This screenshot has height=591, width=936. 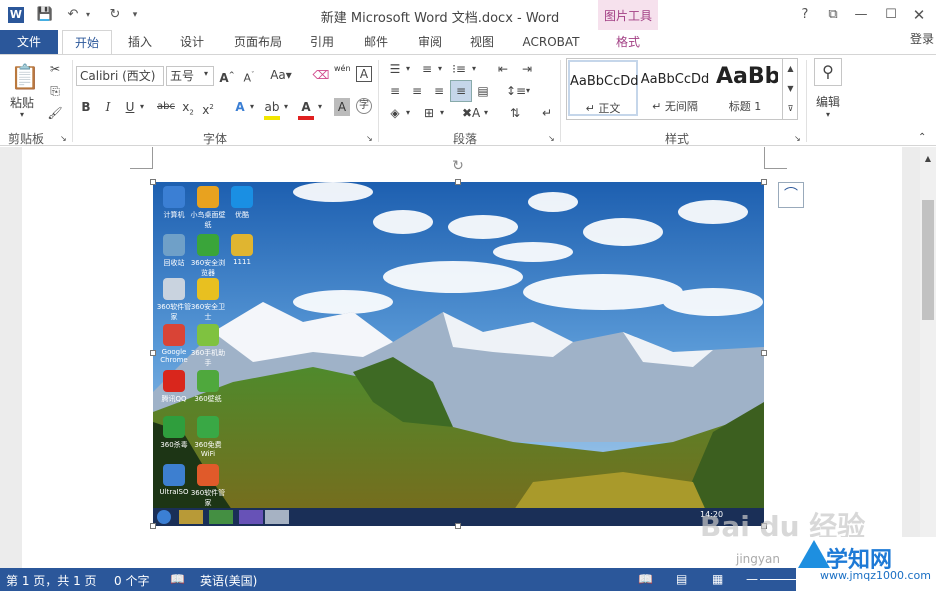 I want to click on resize-handle-e, so click(x=764, y=353).